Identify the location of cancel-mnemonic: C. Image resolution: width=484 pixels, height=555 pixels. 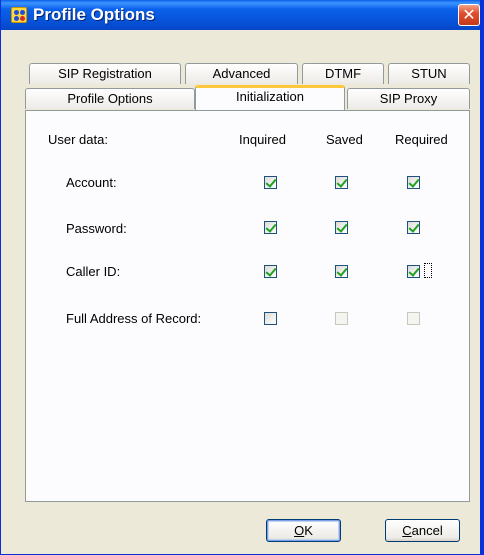
(407, 530).